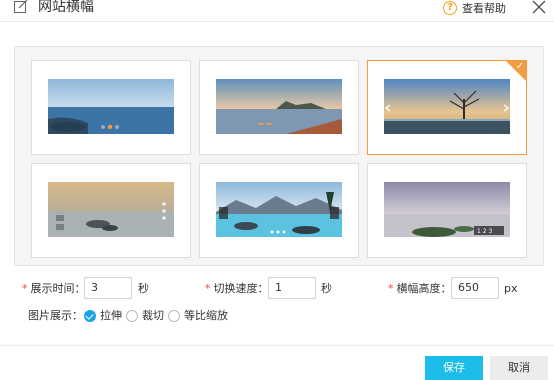 The height and width of the screenshot is (380, 554). I want to click on radio-proportional, so click(174, 316).